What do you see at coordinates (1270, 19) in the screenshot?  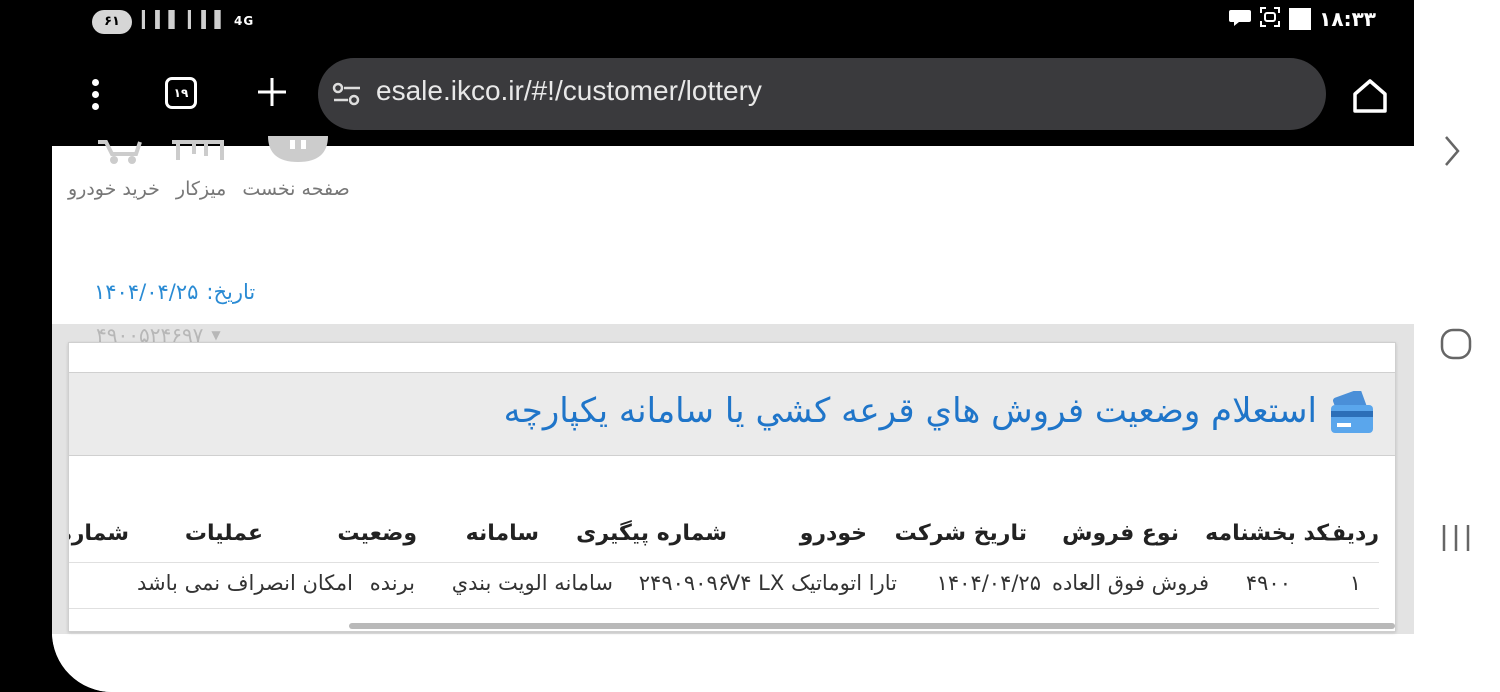 I see `screenshot-icon` at bounding box center [1270, 19].